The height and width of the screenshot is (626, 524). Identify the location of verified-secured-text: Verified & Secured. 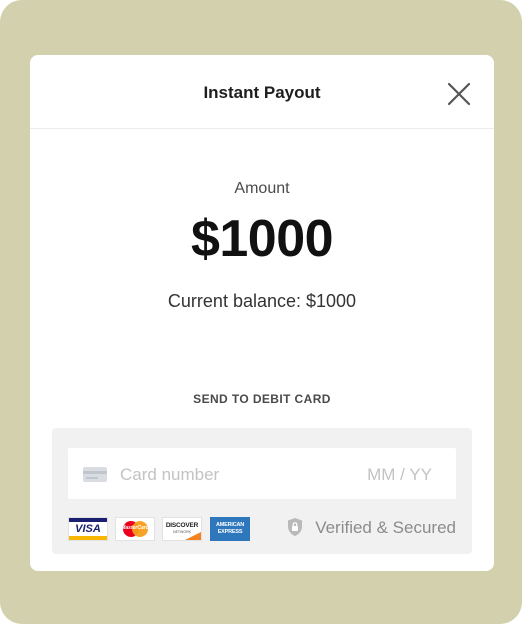
(385, 527).